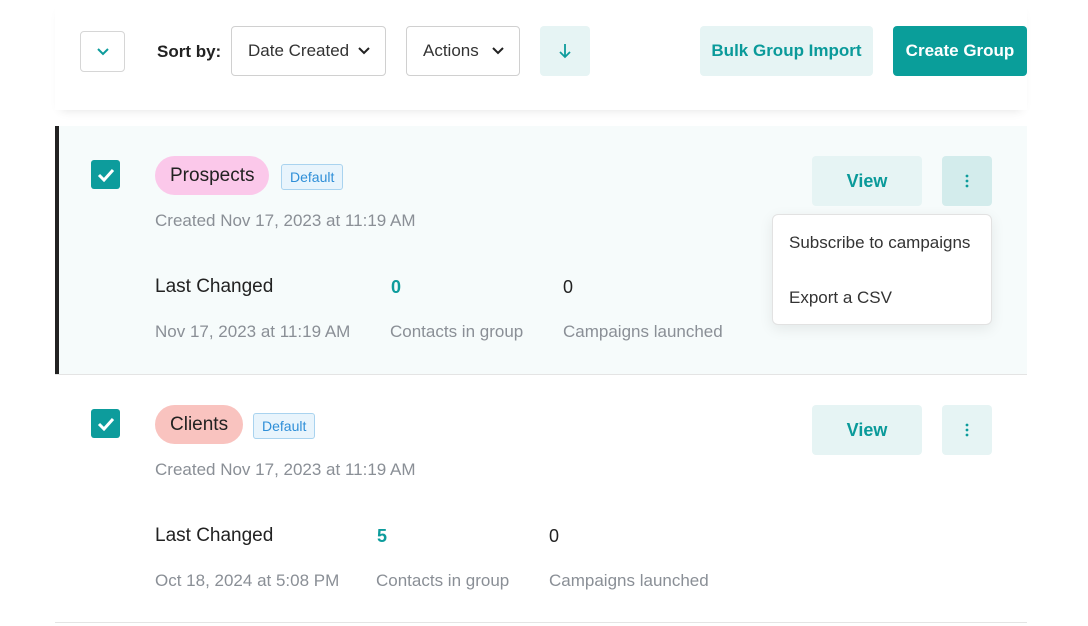  I want to click on collapse-all-button, so click(102, 51).